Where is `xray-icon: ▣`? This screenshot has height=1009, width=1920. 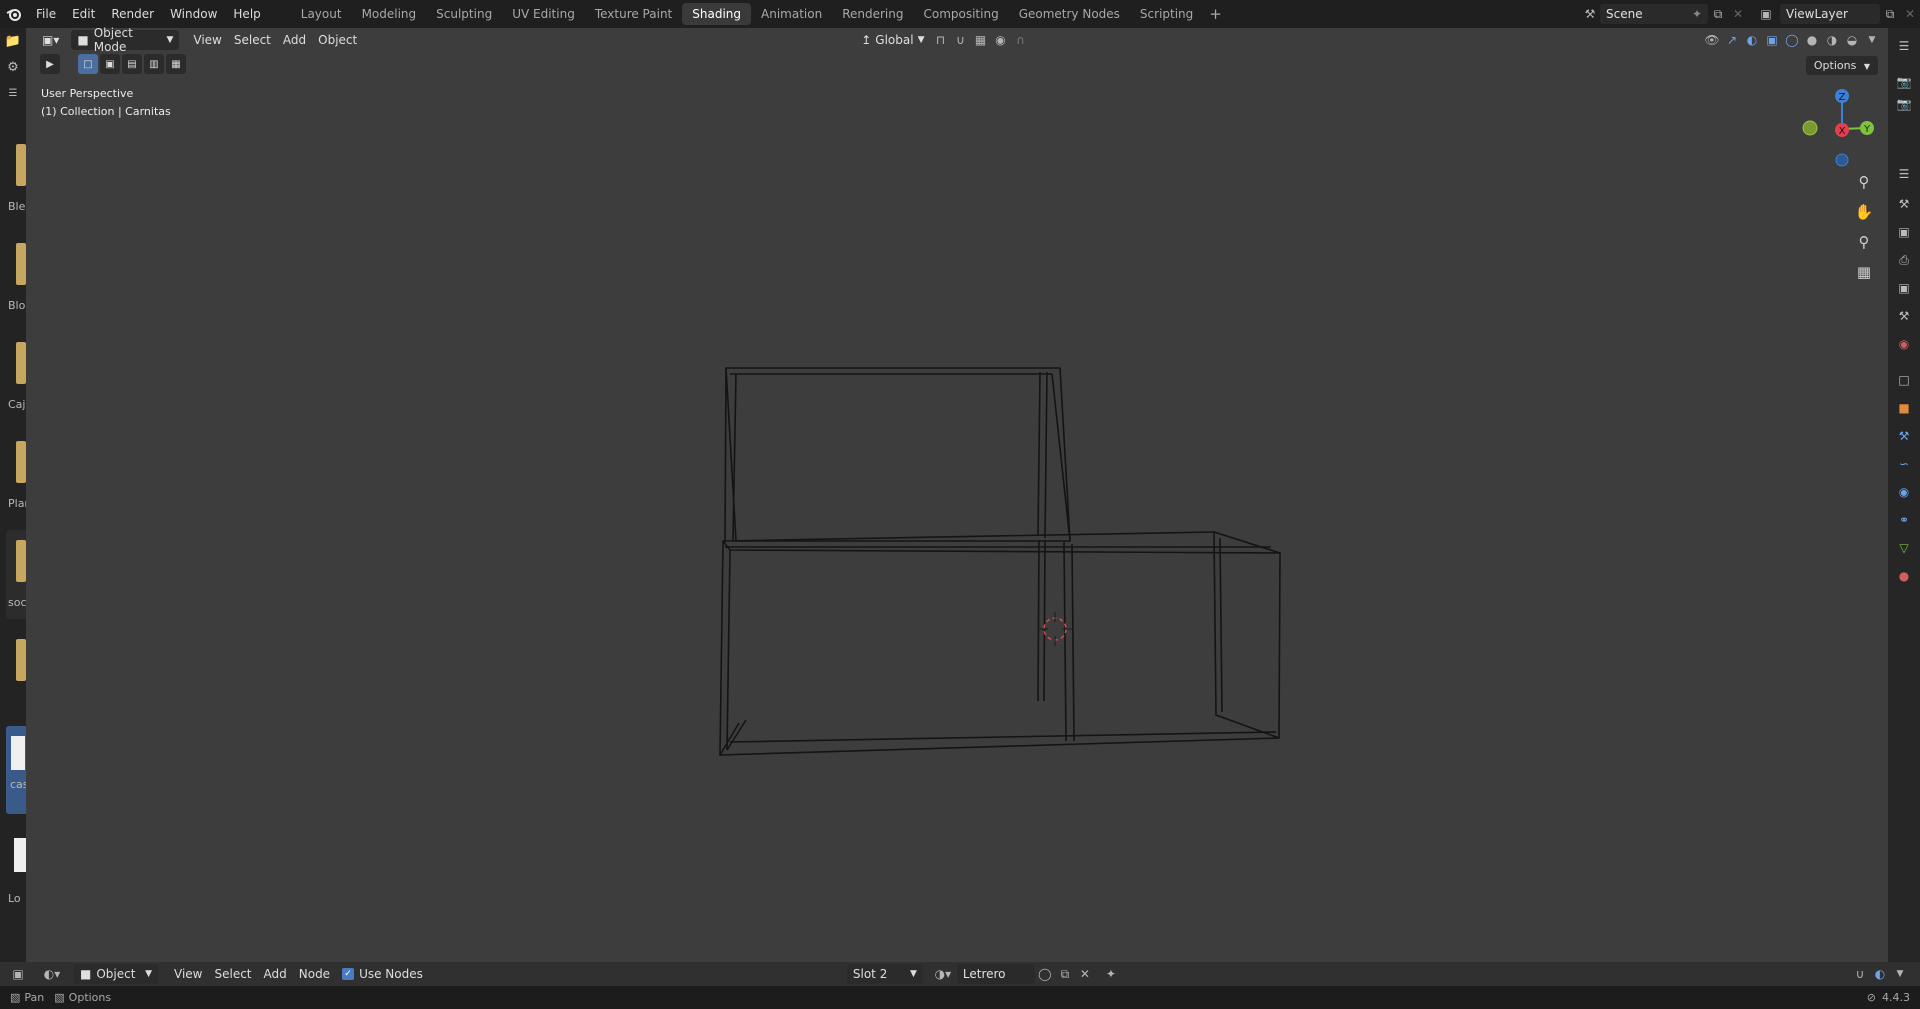 xray-icon: ▣ is located at coordinates (1772, 40).